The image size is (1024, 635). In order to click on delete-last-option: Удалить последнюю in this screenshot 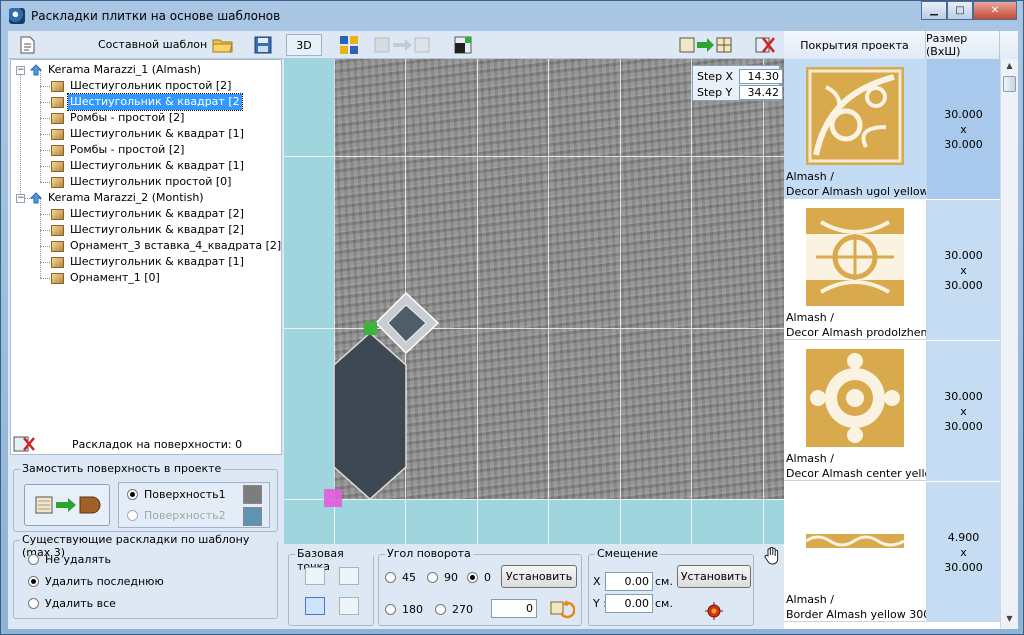, I will do `click(96, 581)`.